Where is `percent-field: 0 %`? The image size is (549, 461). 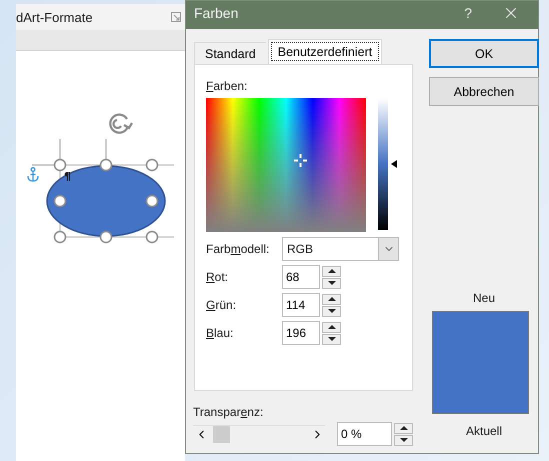
percent-field: 0 % is located at coordinates (364, 434).